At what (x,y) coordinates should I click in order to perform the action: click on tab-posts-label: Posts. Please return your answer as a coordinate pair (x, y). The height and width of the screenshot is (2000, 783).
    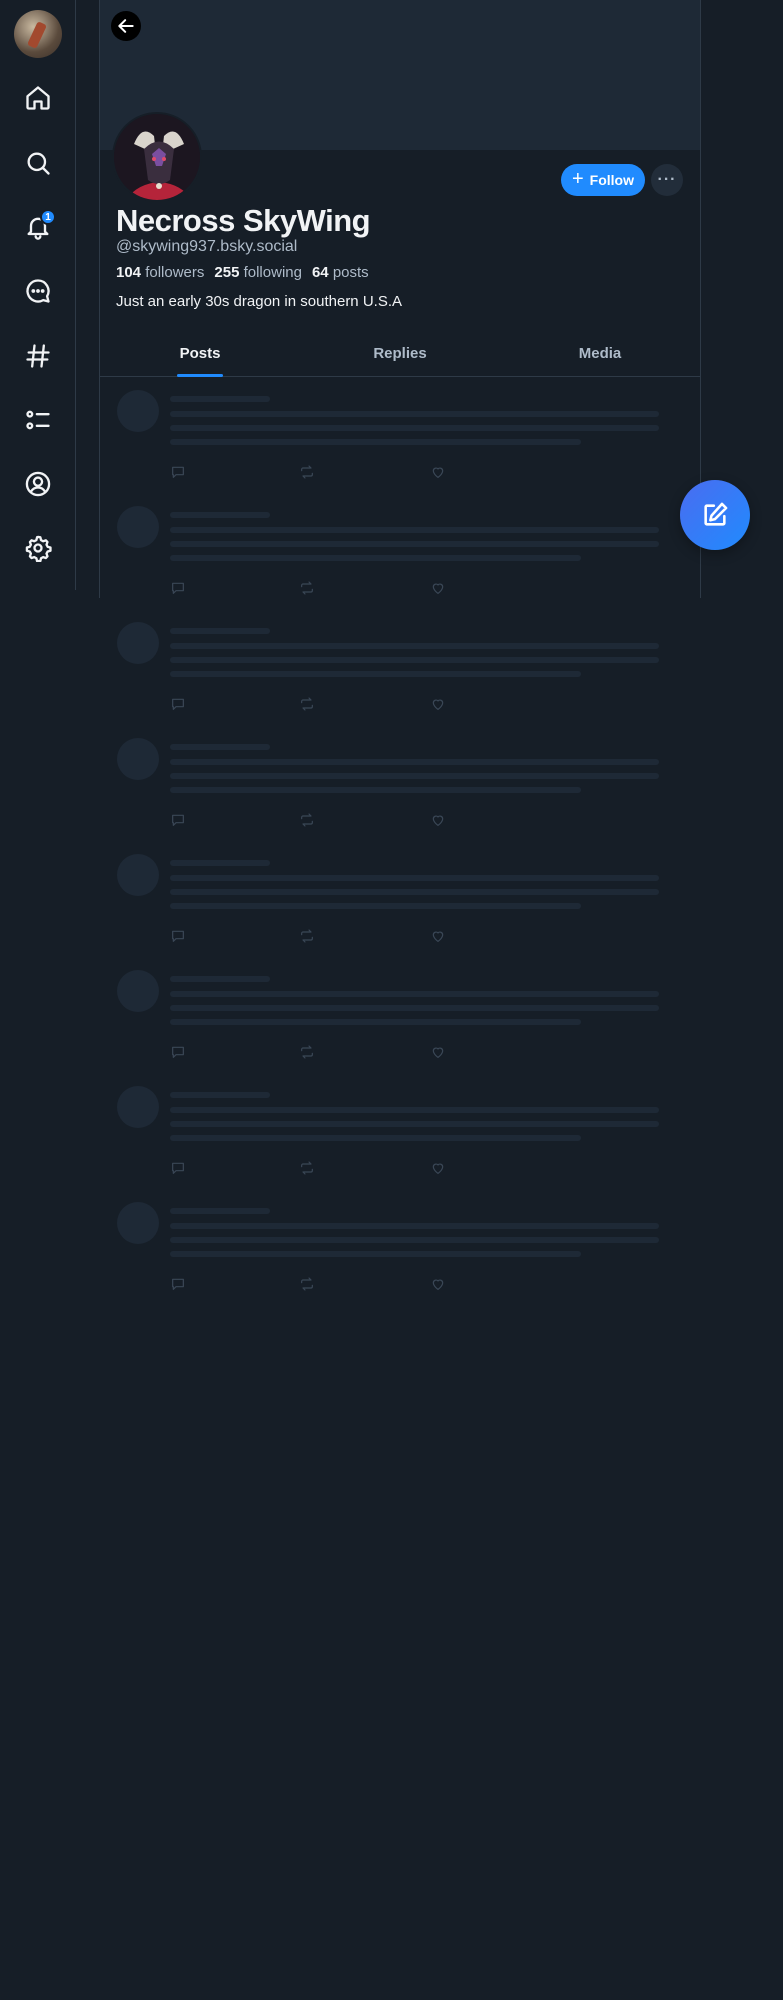
    Looking at the image, I should click on (200, 353).